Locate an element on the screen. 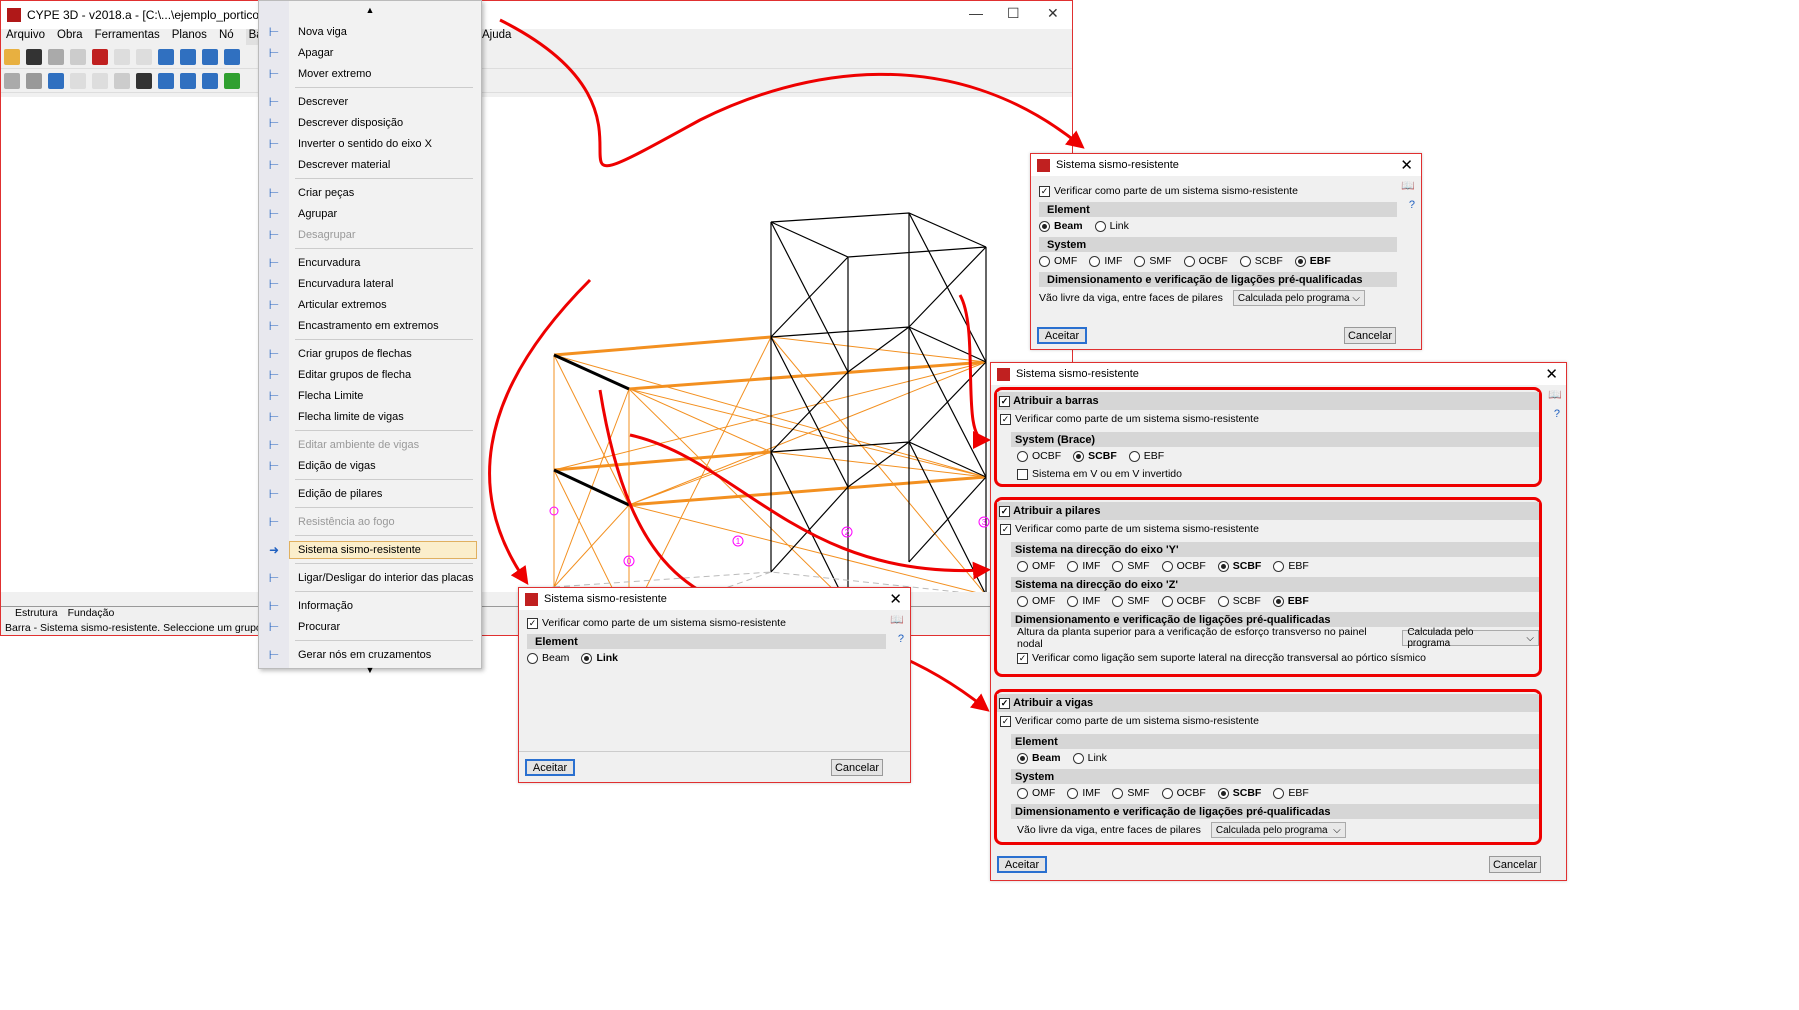  scroll-down-icon: ▼ is located at coordinates (370, 672).